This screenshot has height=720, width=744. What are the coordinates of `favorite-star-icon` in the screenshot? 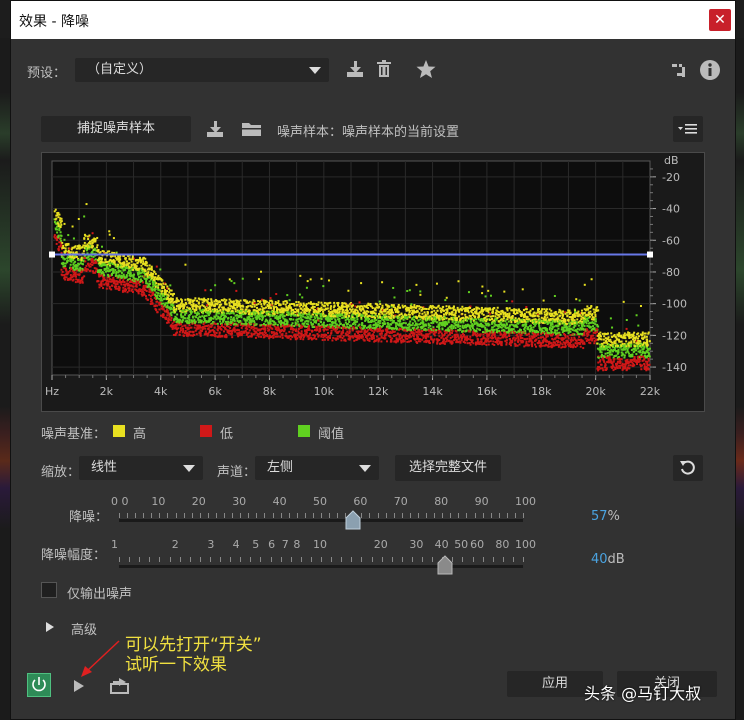 It's located at (426, 69).